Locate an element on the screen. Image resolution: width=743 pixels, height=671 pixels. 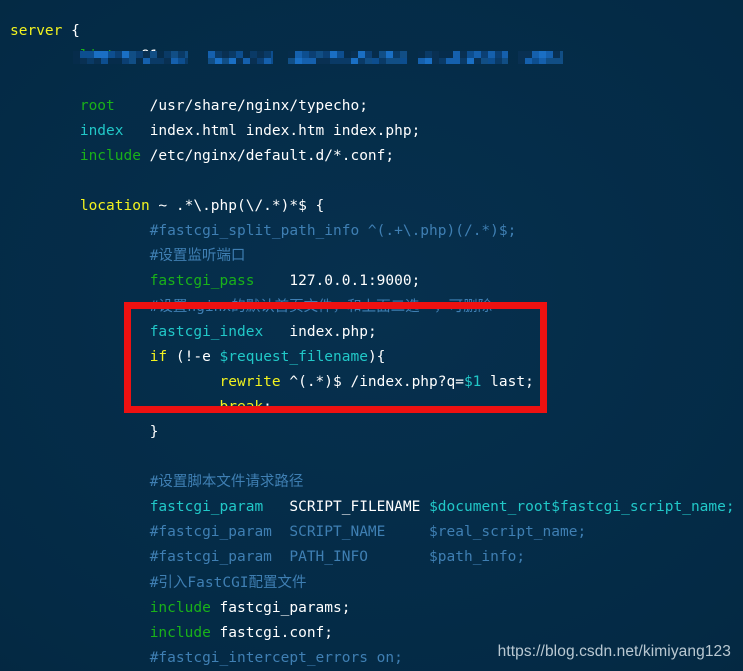
code-line: server { is located at coordinates (367, 31).